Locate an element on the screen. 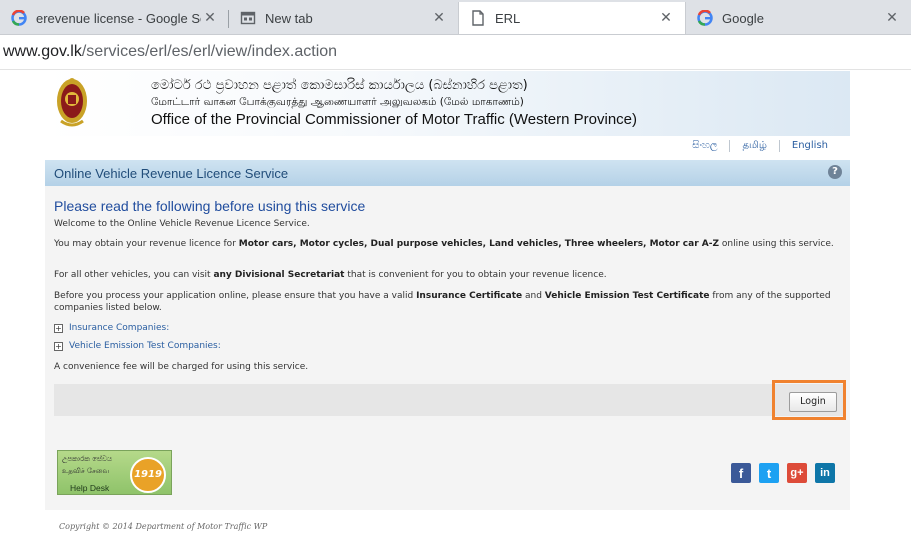 The image size is (911, 547). tab-erl: ERL ✕ is located at coordinates (572, 18).